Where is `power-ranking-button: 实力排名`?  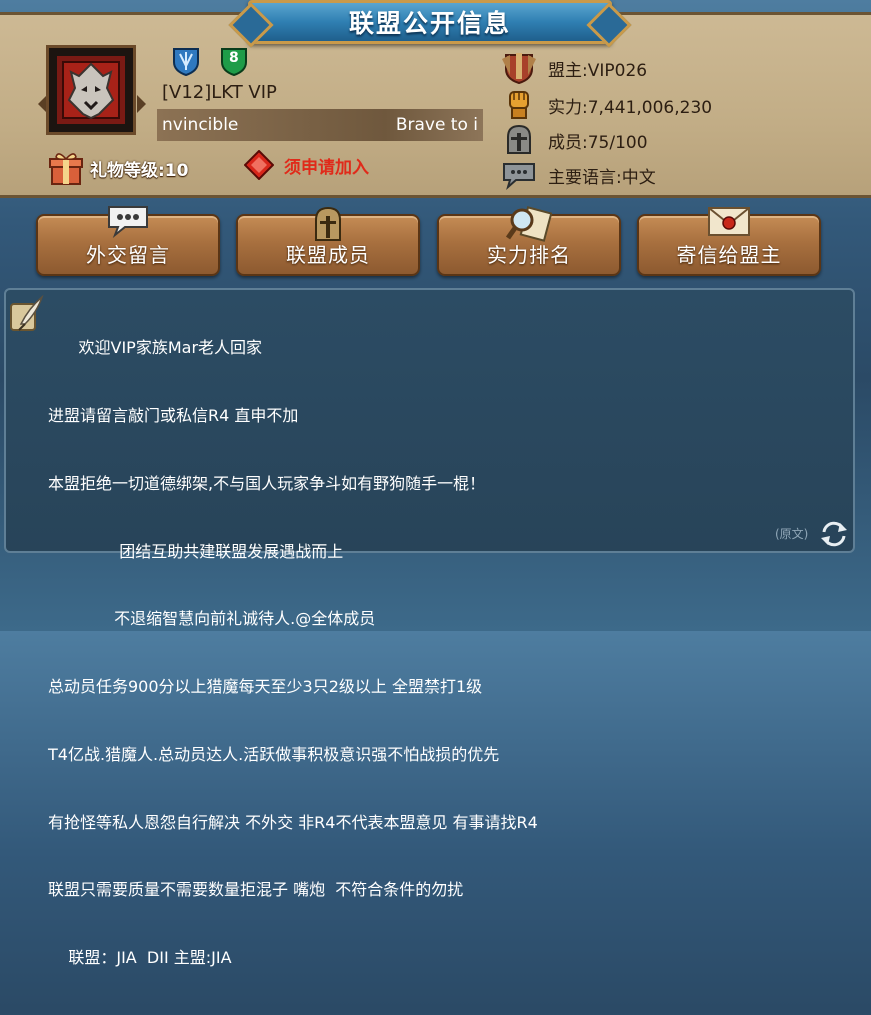
power-ranking-button: 实力排名 is located at coordinates (529, 241).